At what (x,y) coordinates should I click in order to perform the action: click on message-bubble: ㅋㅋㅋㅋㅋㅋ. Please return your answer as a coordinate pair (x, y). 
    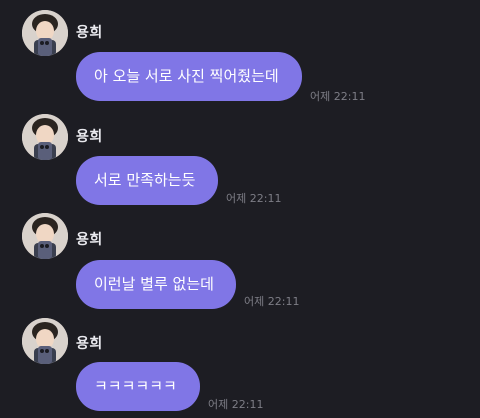
    Looking at the image, I should click on (138, 386).